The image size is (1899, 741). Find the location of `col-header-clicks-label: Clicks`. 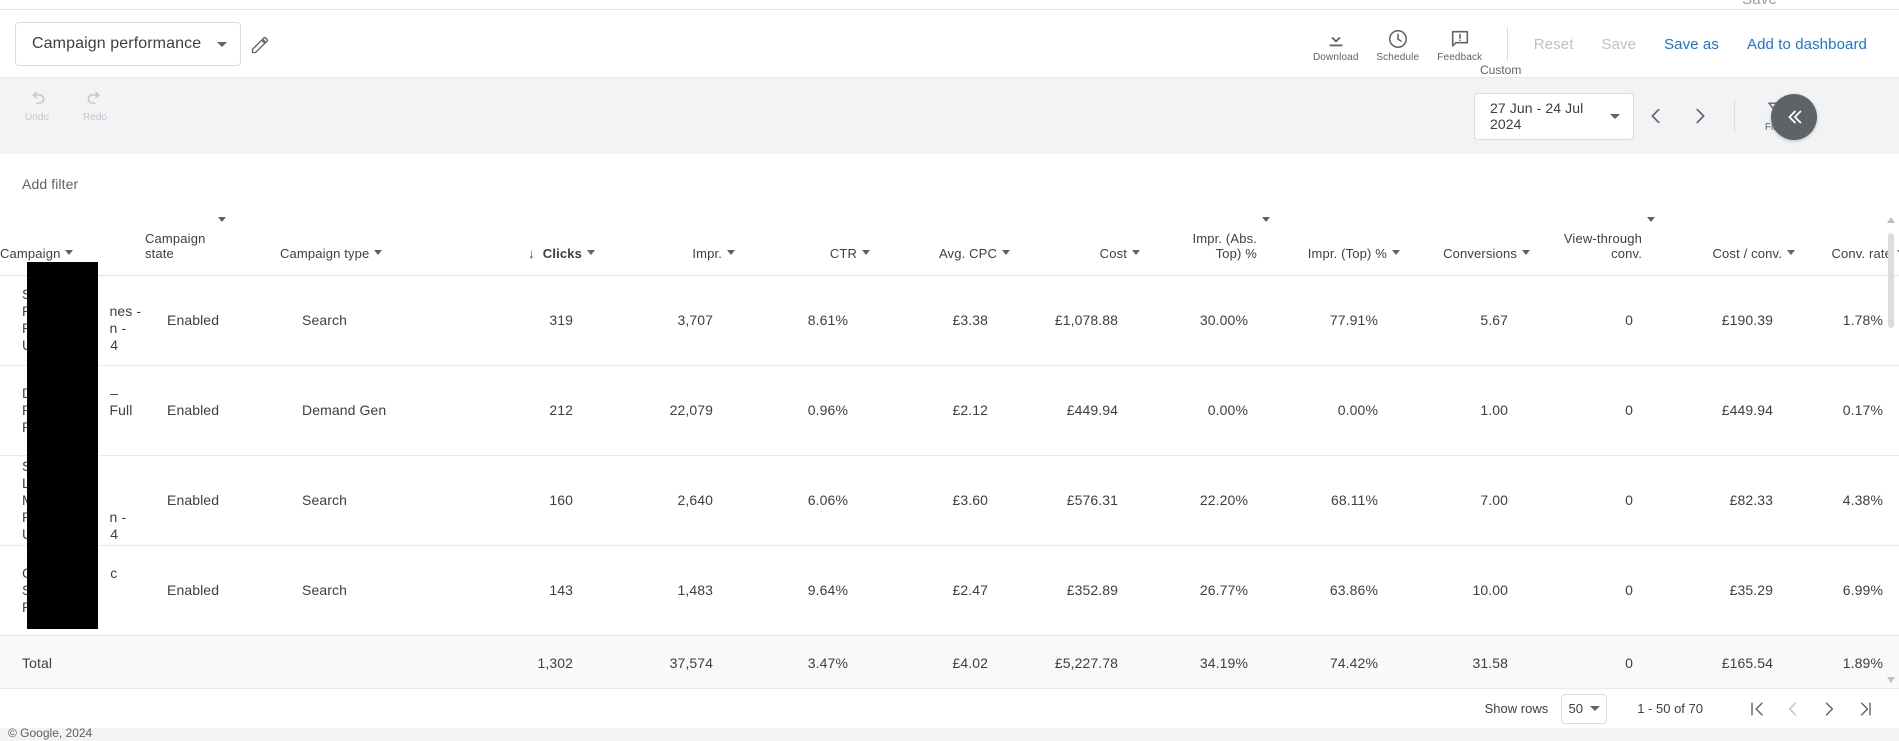

col-header-clicks-label: Clicks is located at coordinates (562, 253).